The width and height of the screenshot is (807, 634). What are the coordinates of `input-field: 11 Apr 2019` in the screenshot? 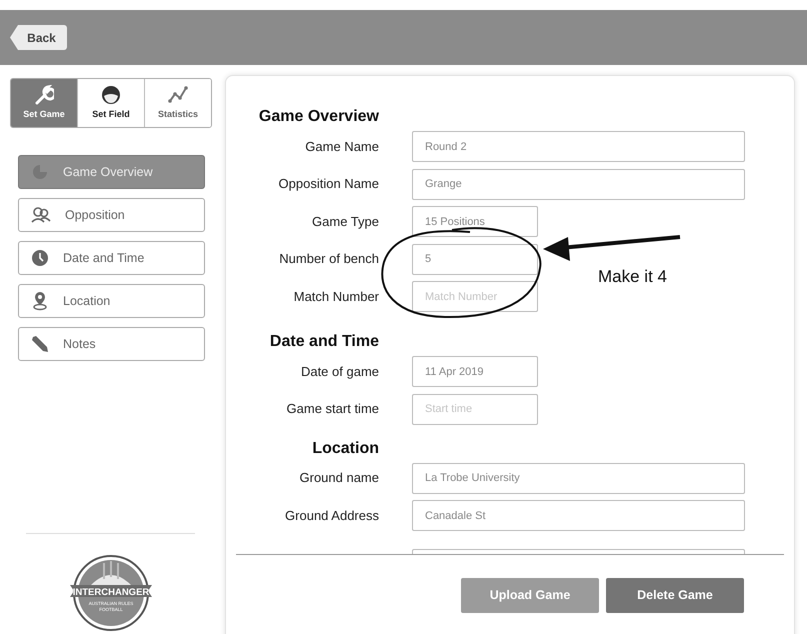 It's located at (475, 371).